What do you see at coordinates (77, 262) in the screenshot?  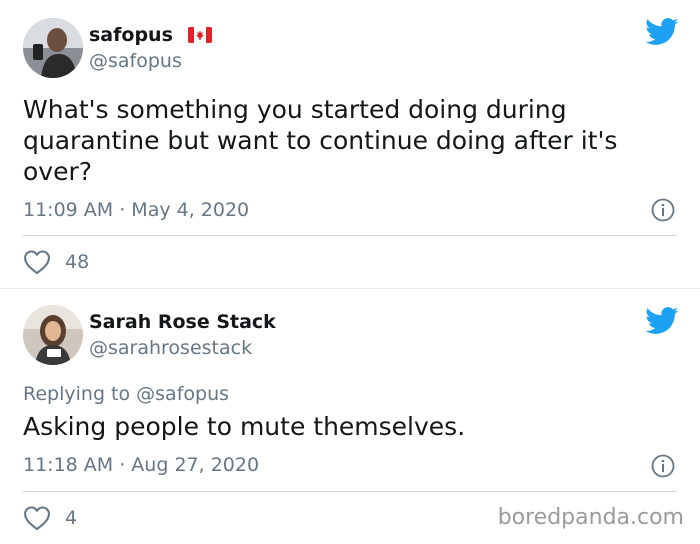 I see `like-count: 48` at bounding box center [77, 262].